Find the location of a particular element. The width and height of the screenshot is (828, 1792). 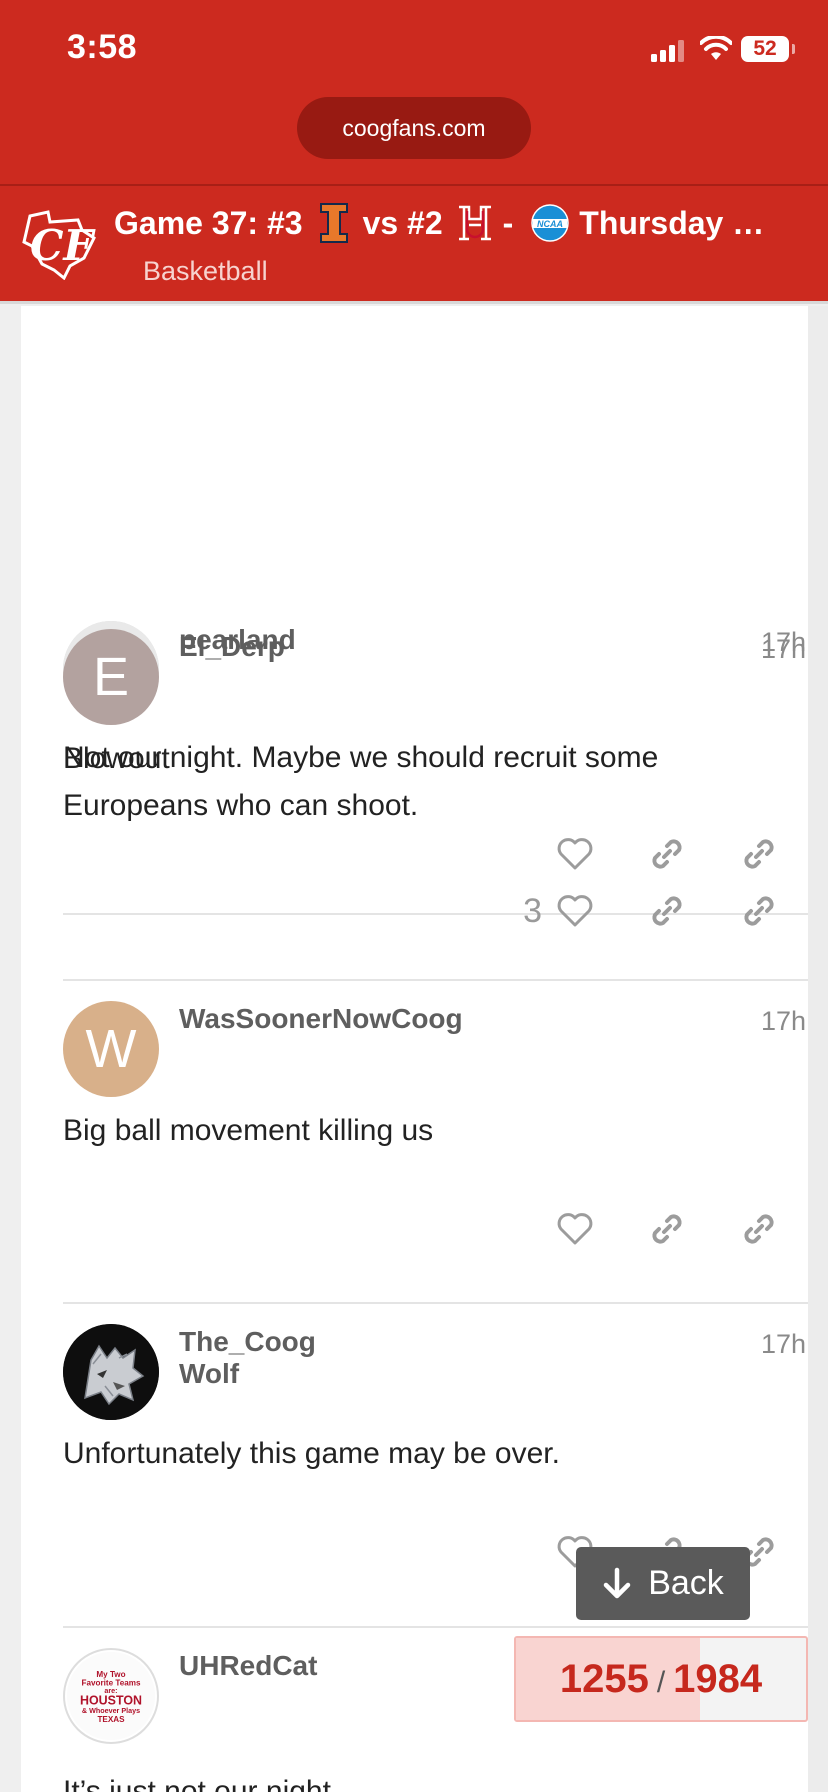

ncaa-icon: NCAA is located at coordinates (550, 223).